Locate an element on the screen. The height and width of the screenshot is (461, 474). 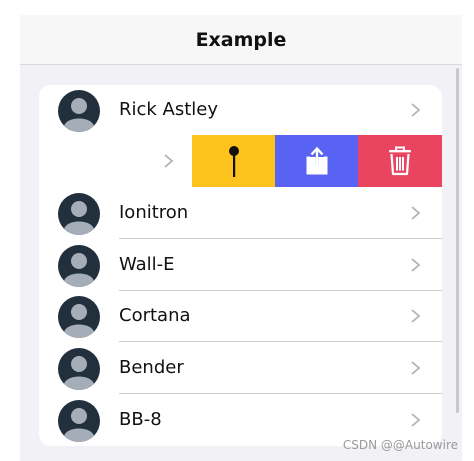
share-icon is located at coordinates (317, 161).